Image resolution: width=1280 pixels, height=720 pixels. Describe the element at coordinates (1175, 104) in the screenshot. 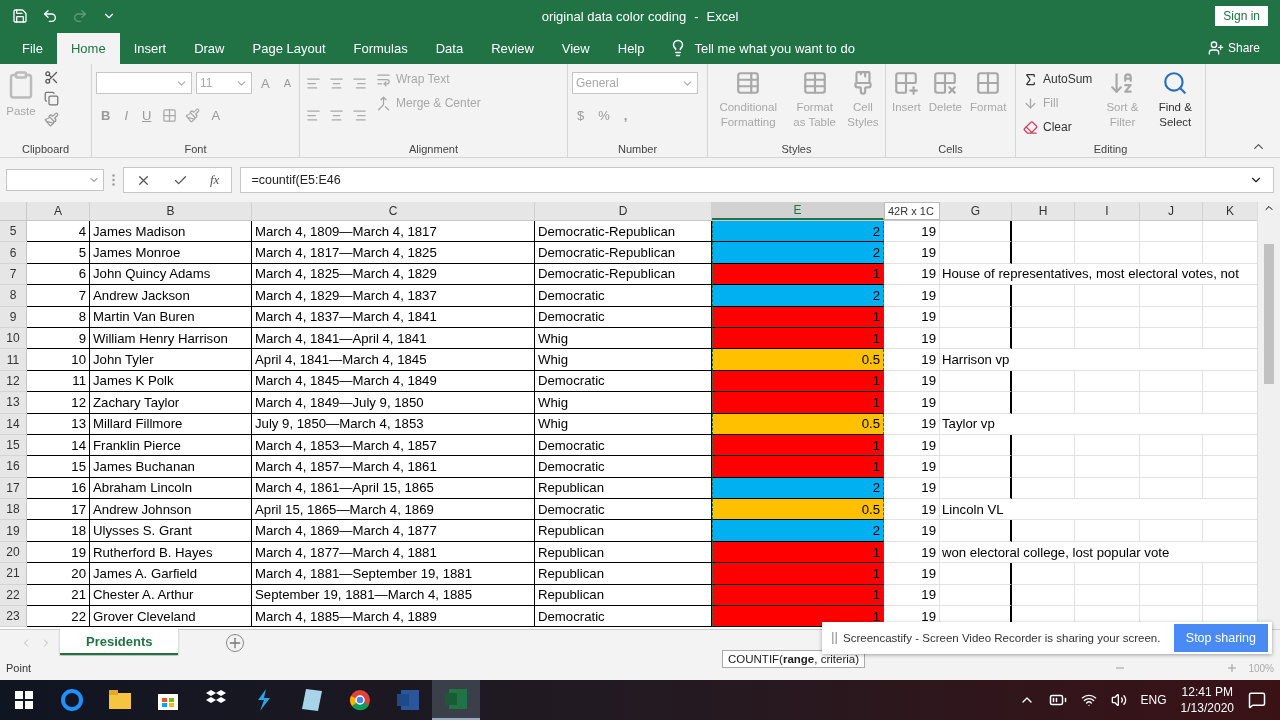

I see `ribbon-button: Find & Select` at that location.